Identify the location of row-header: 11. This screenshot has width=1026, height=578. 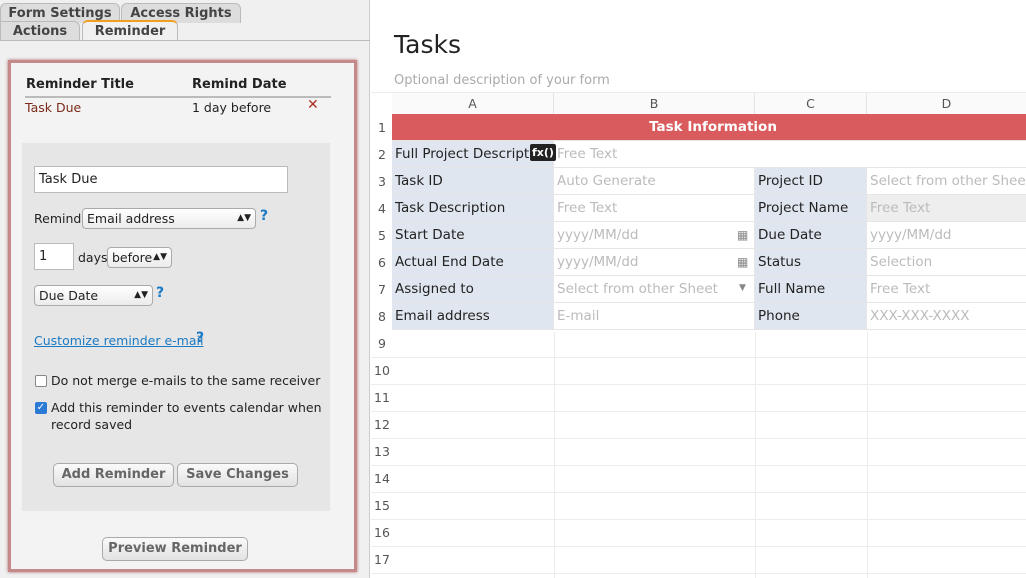
(382, 397).